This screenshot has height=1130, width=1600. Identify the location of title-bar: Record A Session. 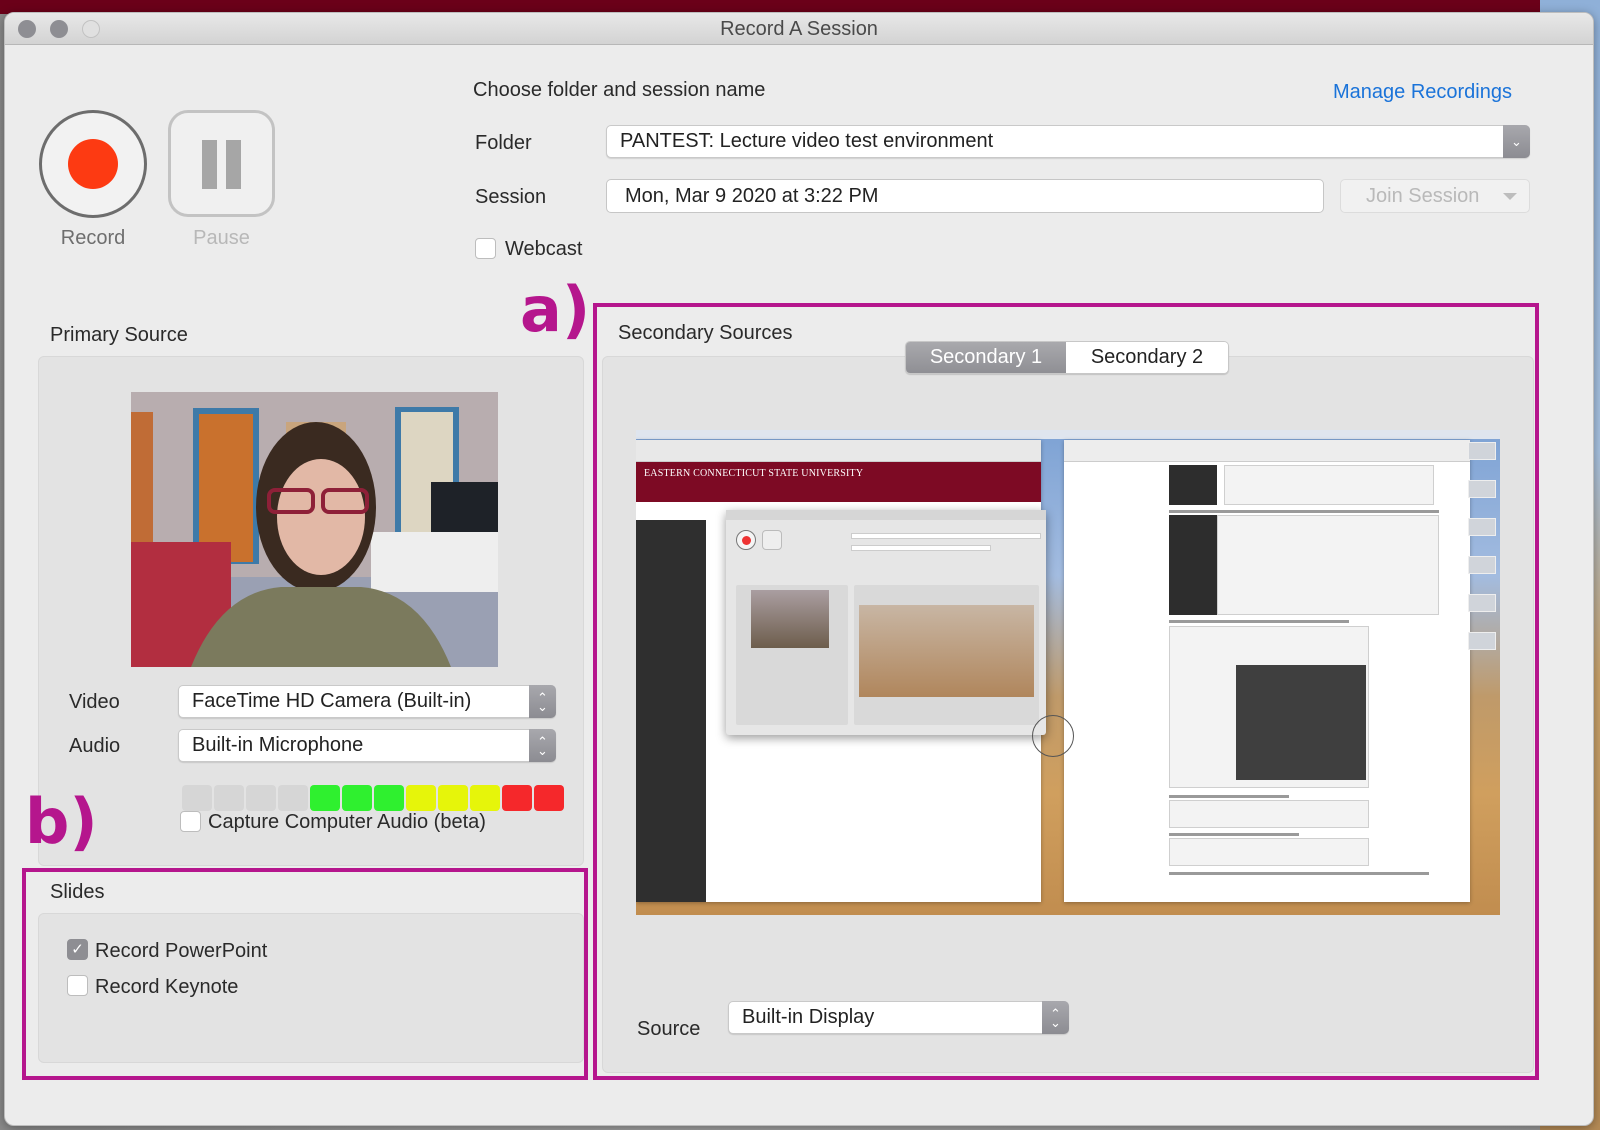
(799, 29).